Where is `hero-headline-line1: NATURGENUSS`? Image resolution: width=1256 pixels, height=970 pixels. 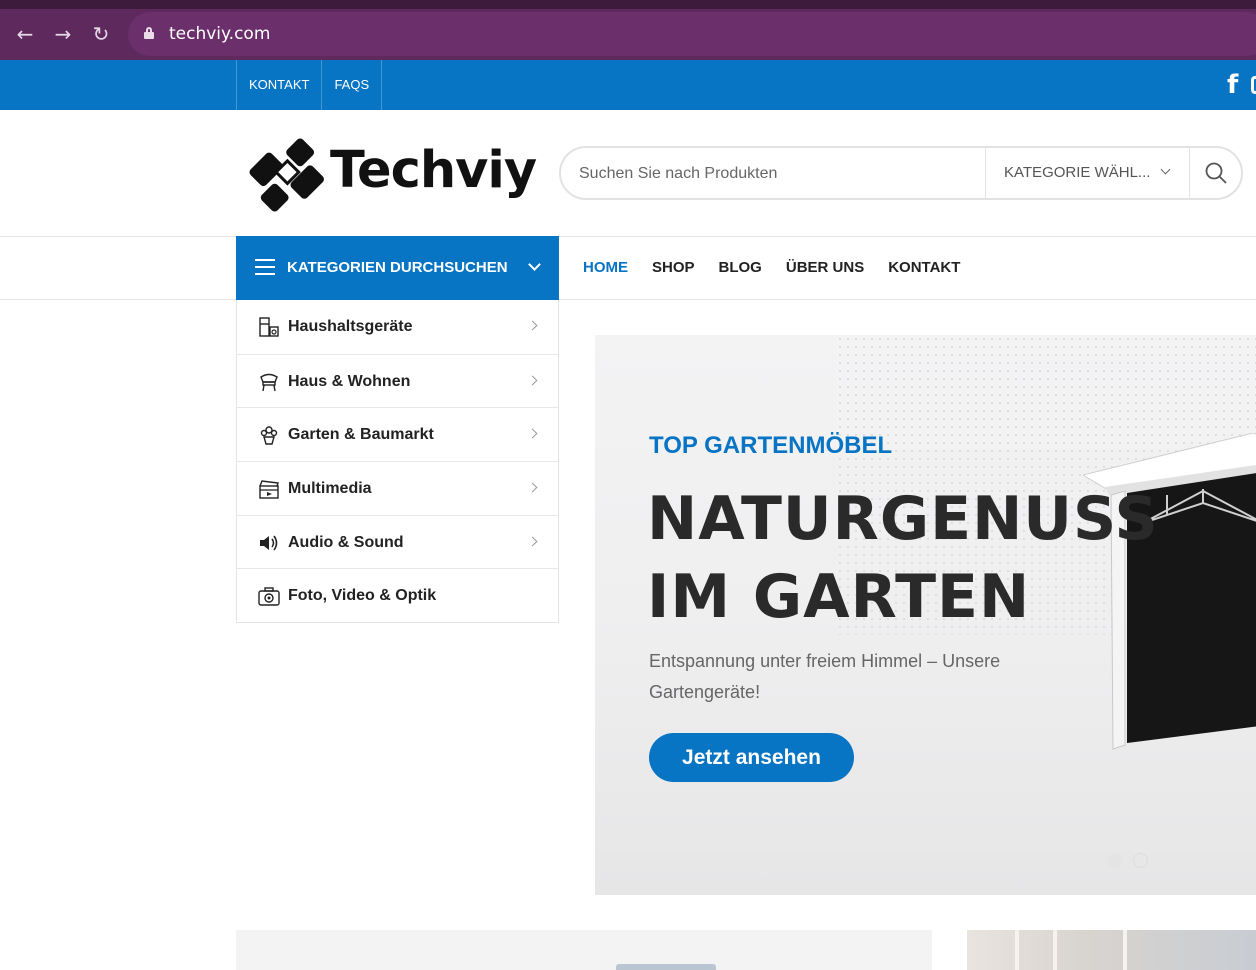
hero-headline-line1: NATURGENUSS is located at coordinates (903, 519).